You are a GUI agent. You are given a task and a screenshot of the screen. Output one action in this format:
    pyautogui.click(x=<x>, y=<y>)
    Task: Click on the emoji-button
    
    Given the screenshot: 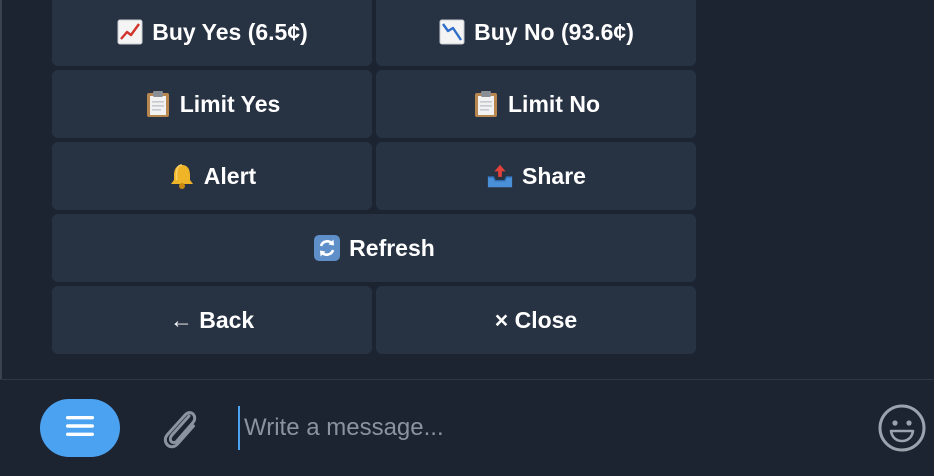 What is the action you would take?
    pyautogui.click(x=902, y=428)
    